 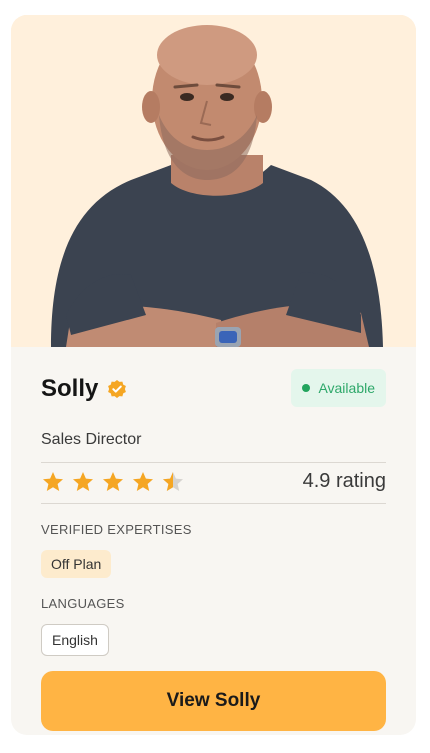 What do you see at coordinates (117, 389) in the screenshot?
I see `verified-check-icon` at bounding box center [117, 389].